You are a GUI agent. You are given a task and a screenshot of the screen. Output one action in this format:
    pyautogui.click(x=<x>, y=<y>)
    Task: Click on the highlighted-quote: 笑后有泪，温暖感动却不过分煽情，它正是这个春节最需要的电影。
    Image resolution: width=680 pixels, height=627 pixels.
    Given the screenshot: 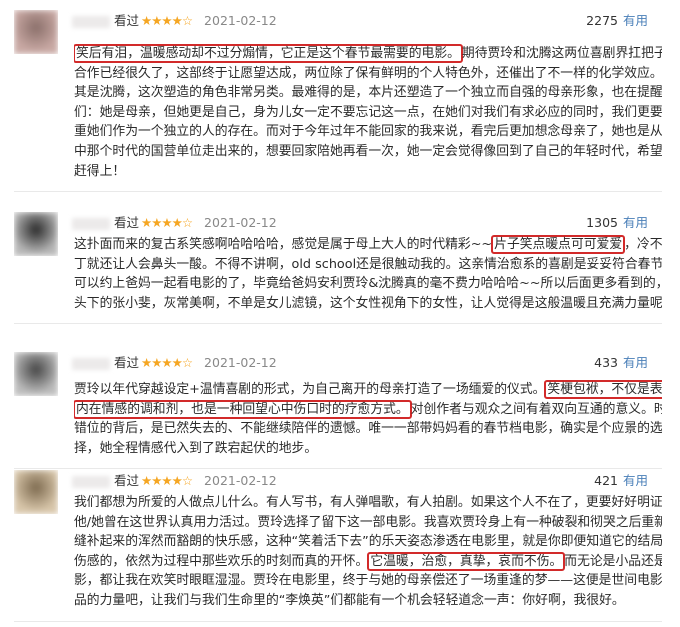 What is the action you would take?
    pyautogui.click(x=268, y=53)
    